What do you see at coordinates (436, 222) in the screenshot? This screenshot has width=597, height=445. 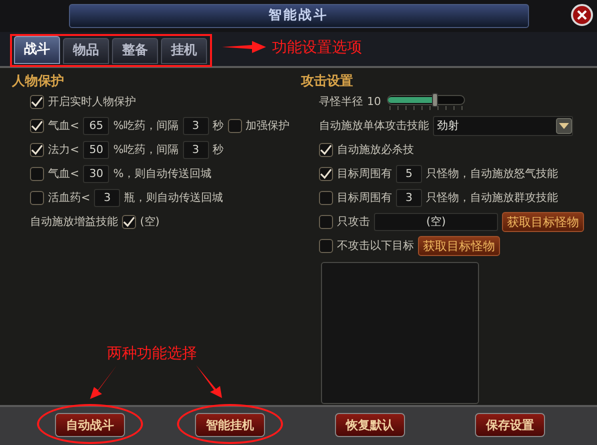 I see `input-field: (空)` at bounding box center [436, 222].